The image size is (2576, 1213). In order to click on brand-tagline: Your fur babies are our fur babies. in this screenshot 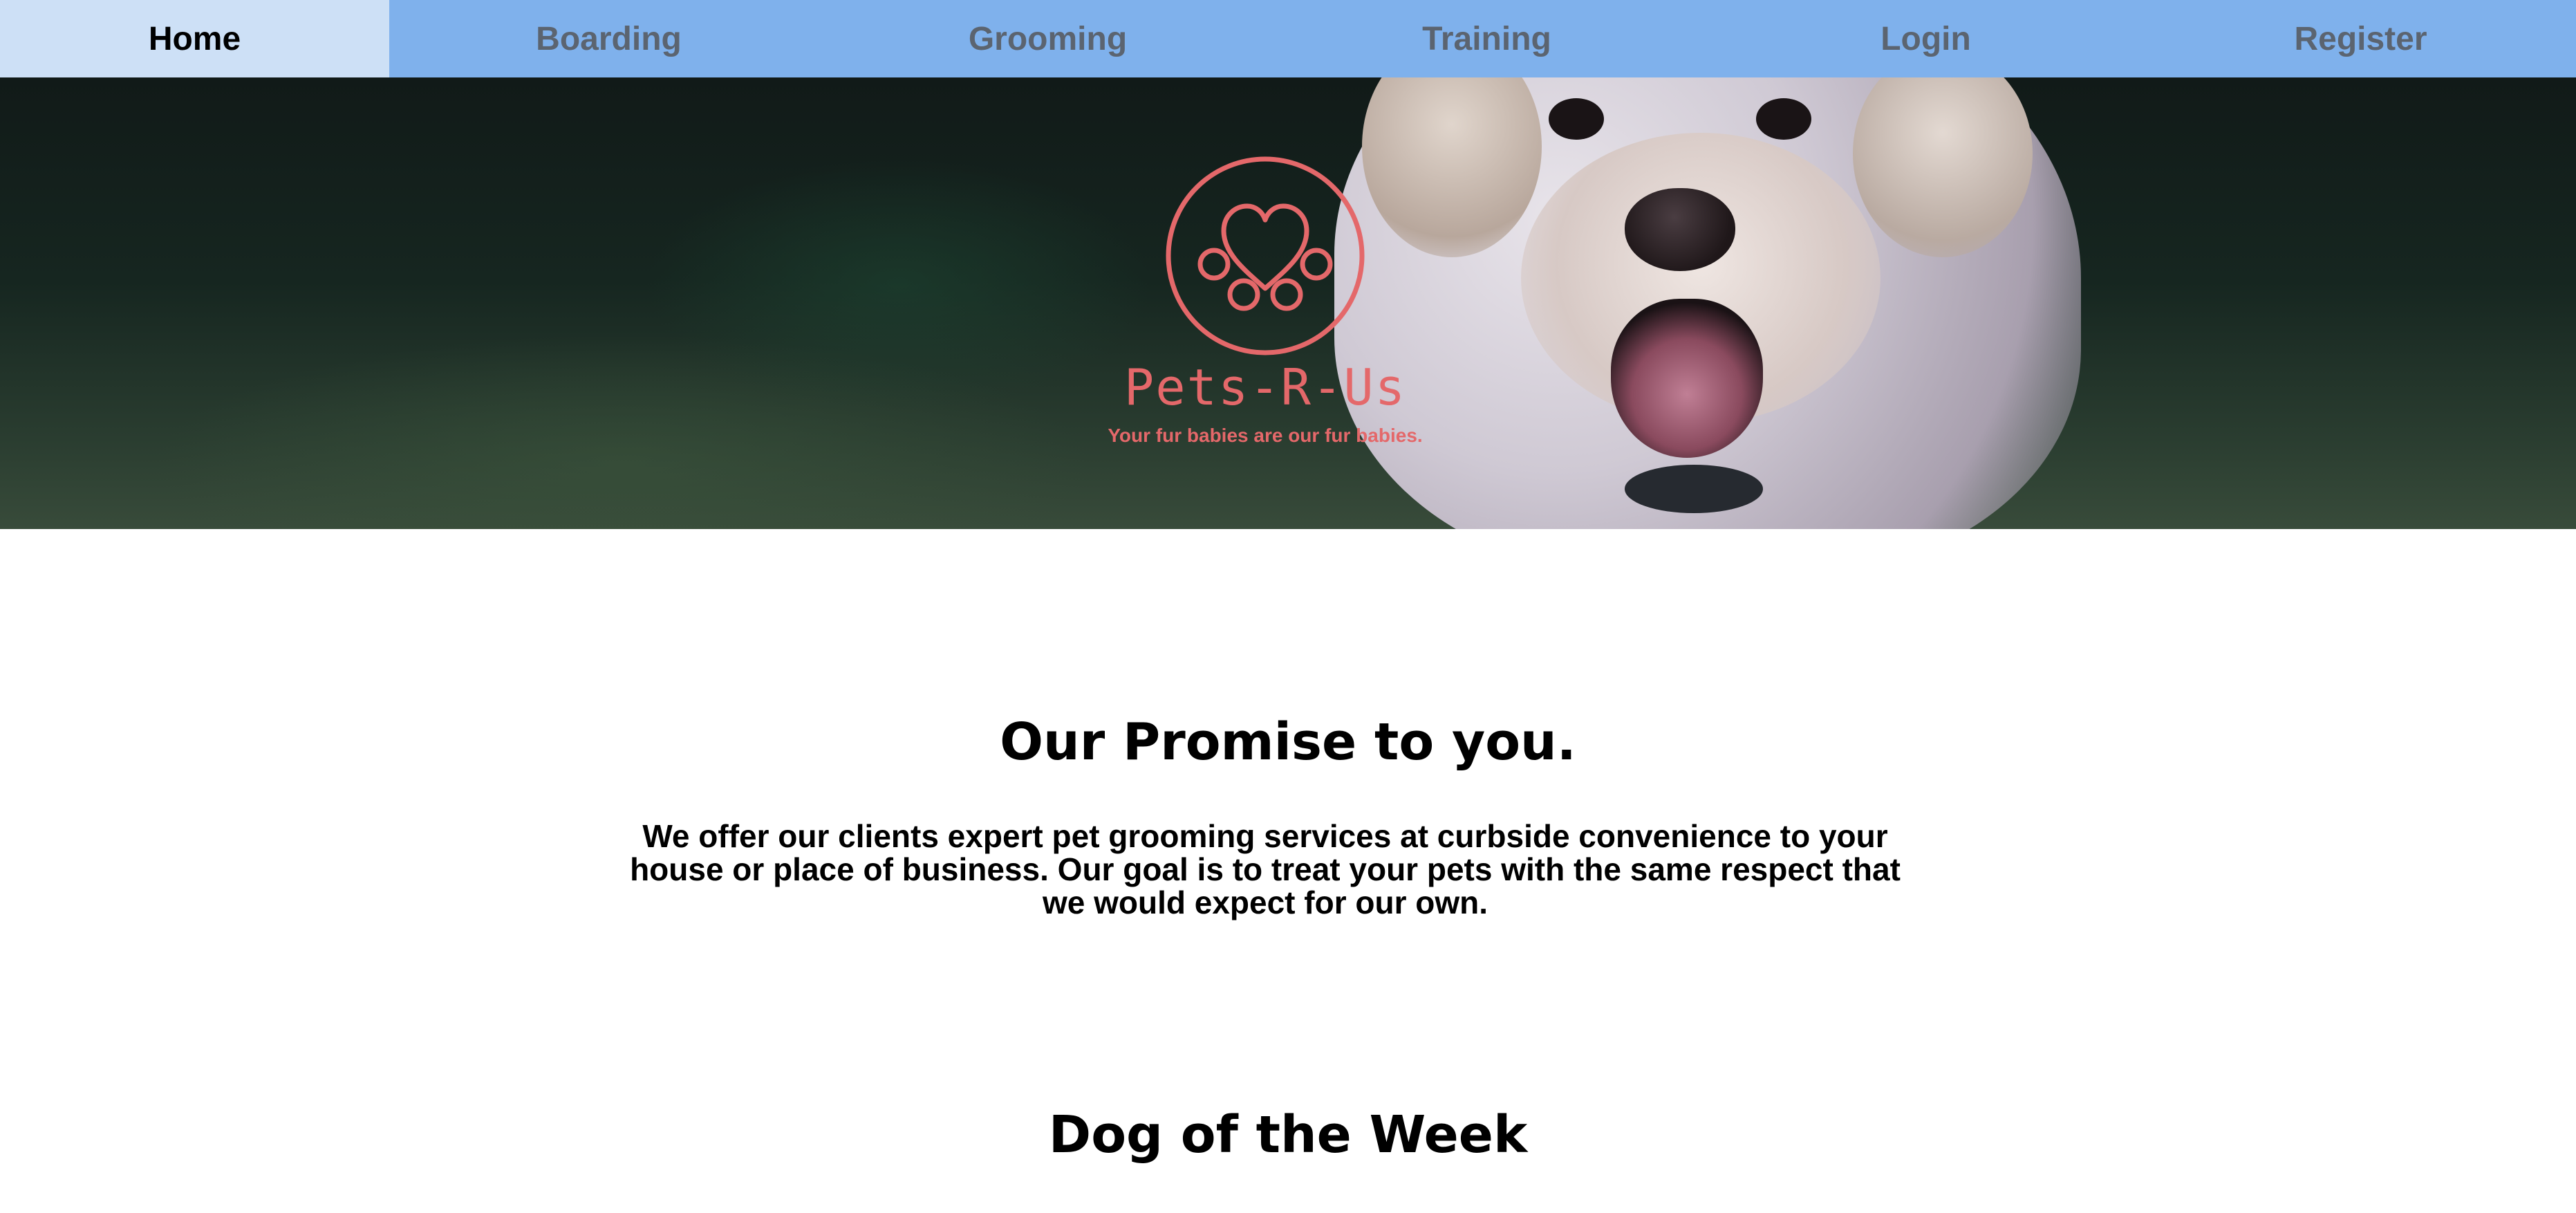, I will do `click(1265, 435)`.